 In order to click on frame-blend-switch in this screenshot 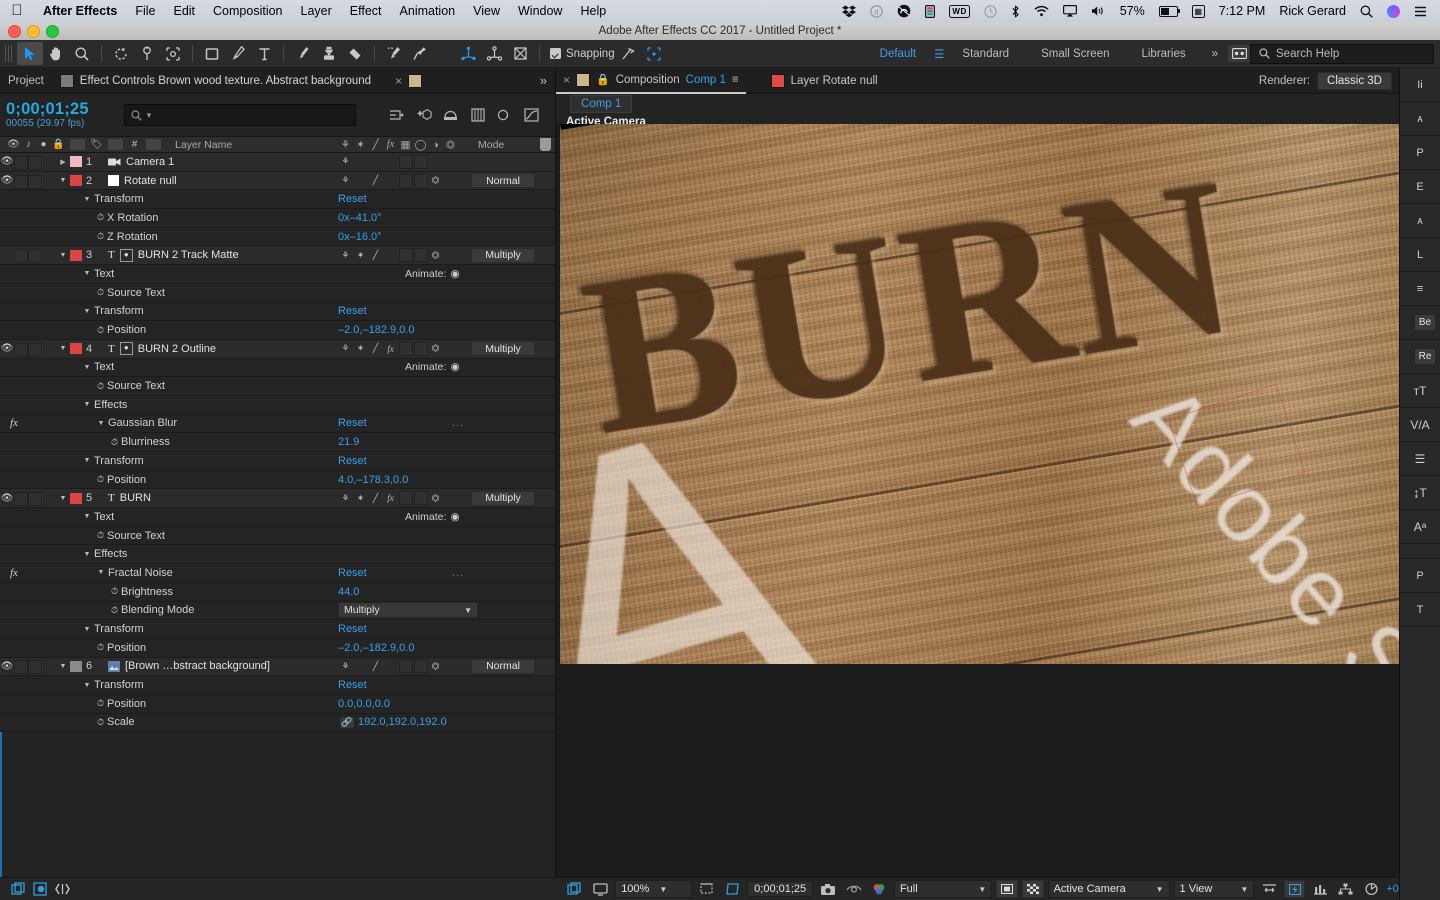, I will do `click(405, 180)`.